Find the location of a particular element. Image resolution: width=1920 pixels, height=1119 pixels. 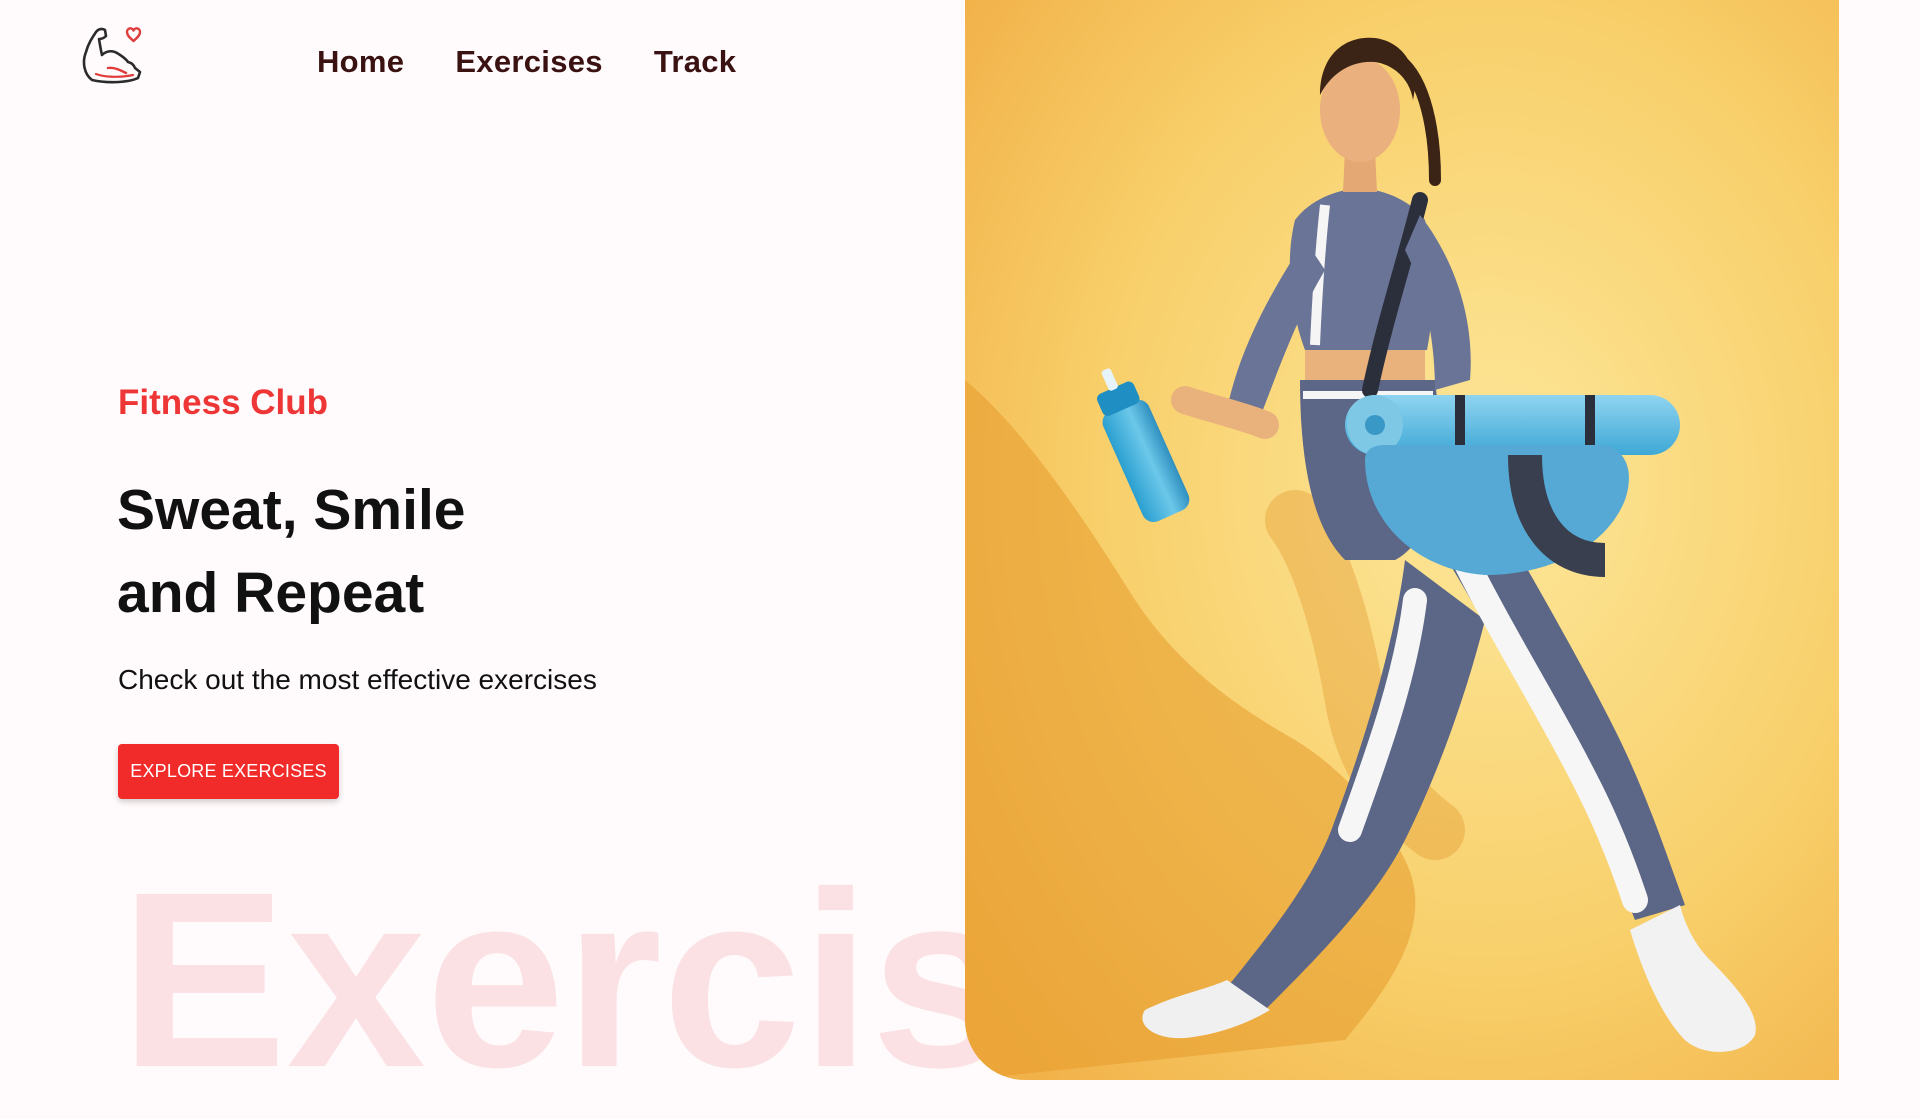

logo is located at coordinates (111, 55).